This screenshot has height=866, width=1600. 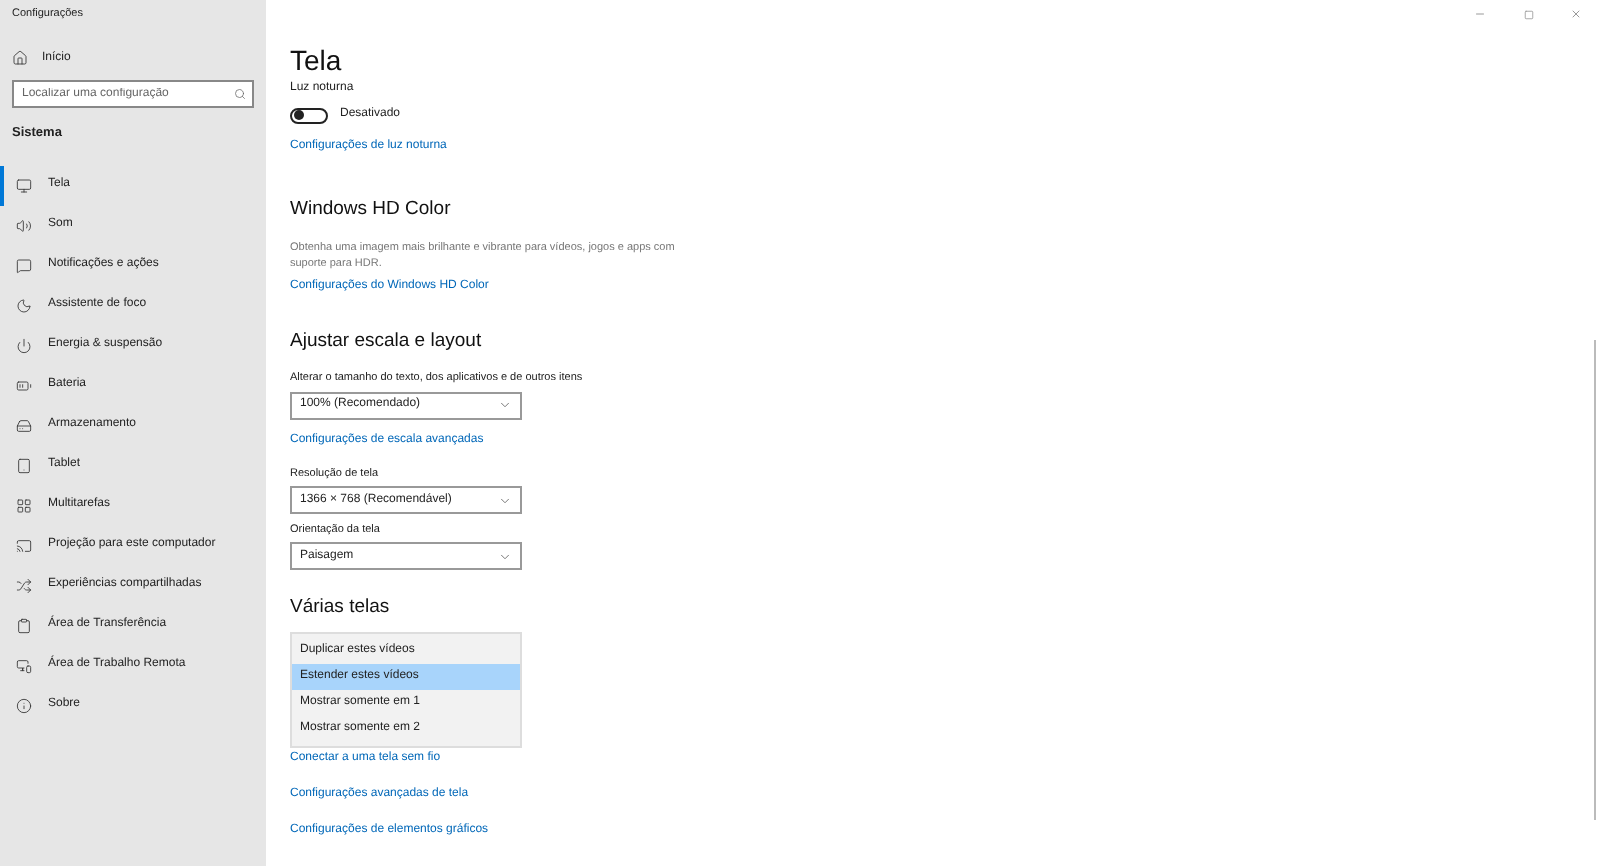 I want to click on section-heading: Várias telas, so click(x=341, y=608).